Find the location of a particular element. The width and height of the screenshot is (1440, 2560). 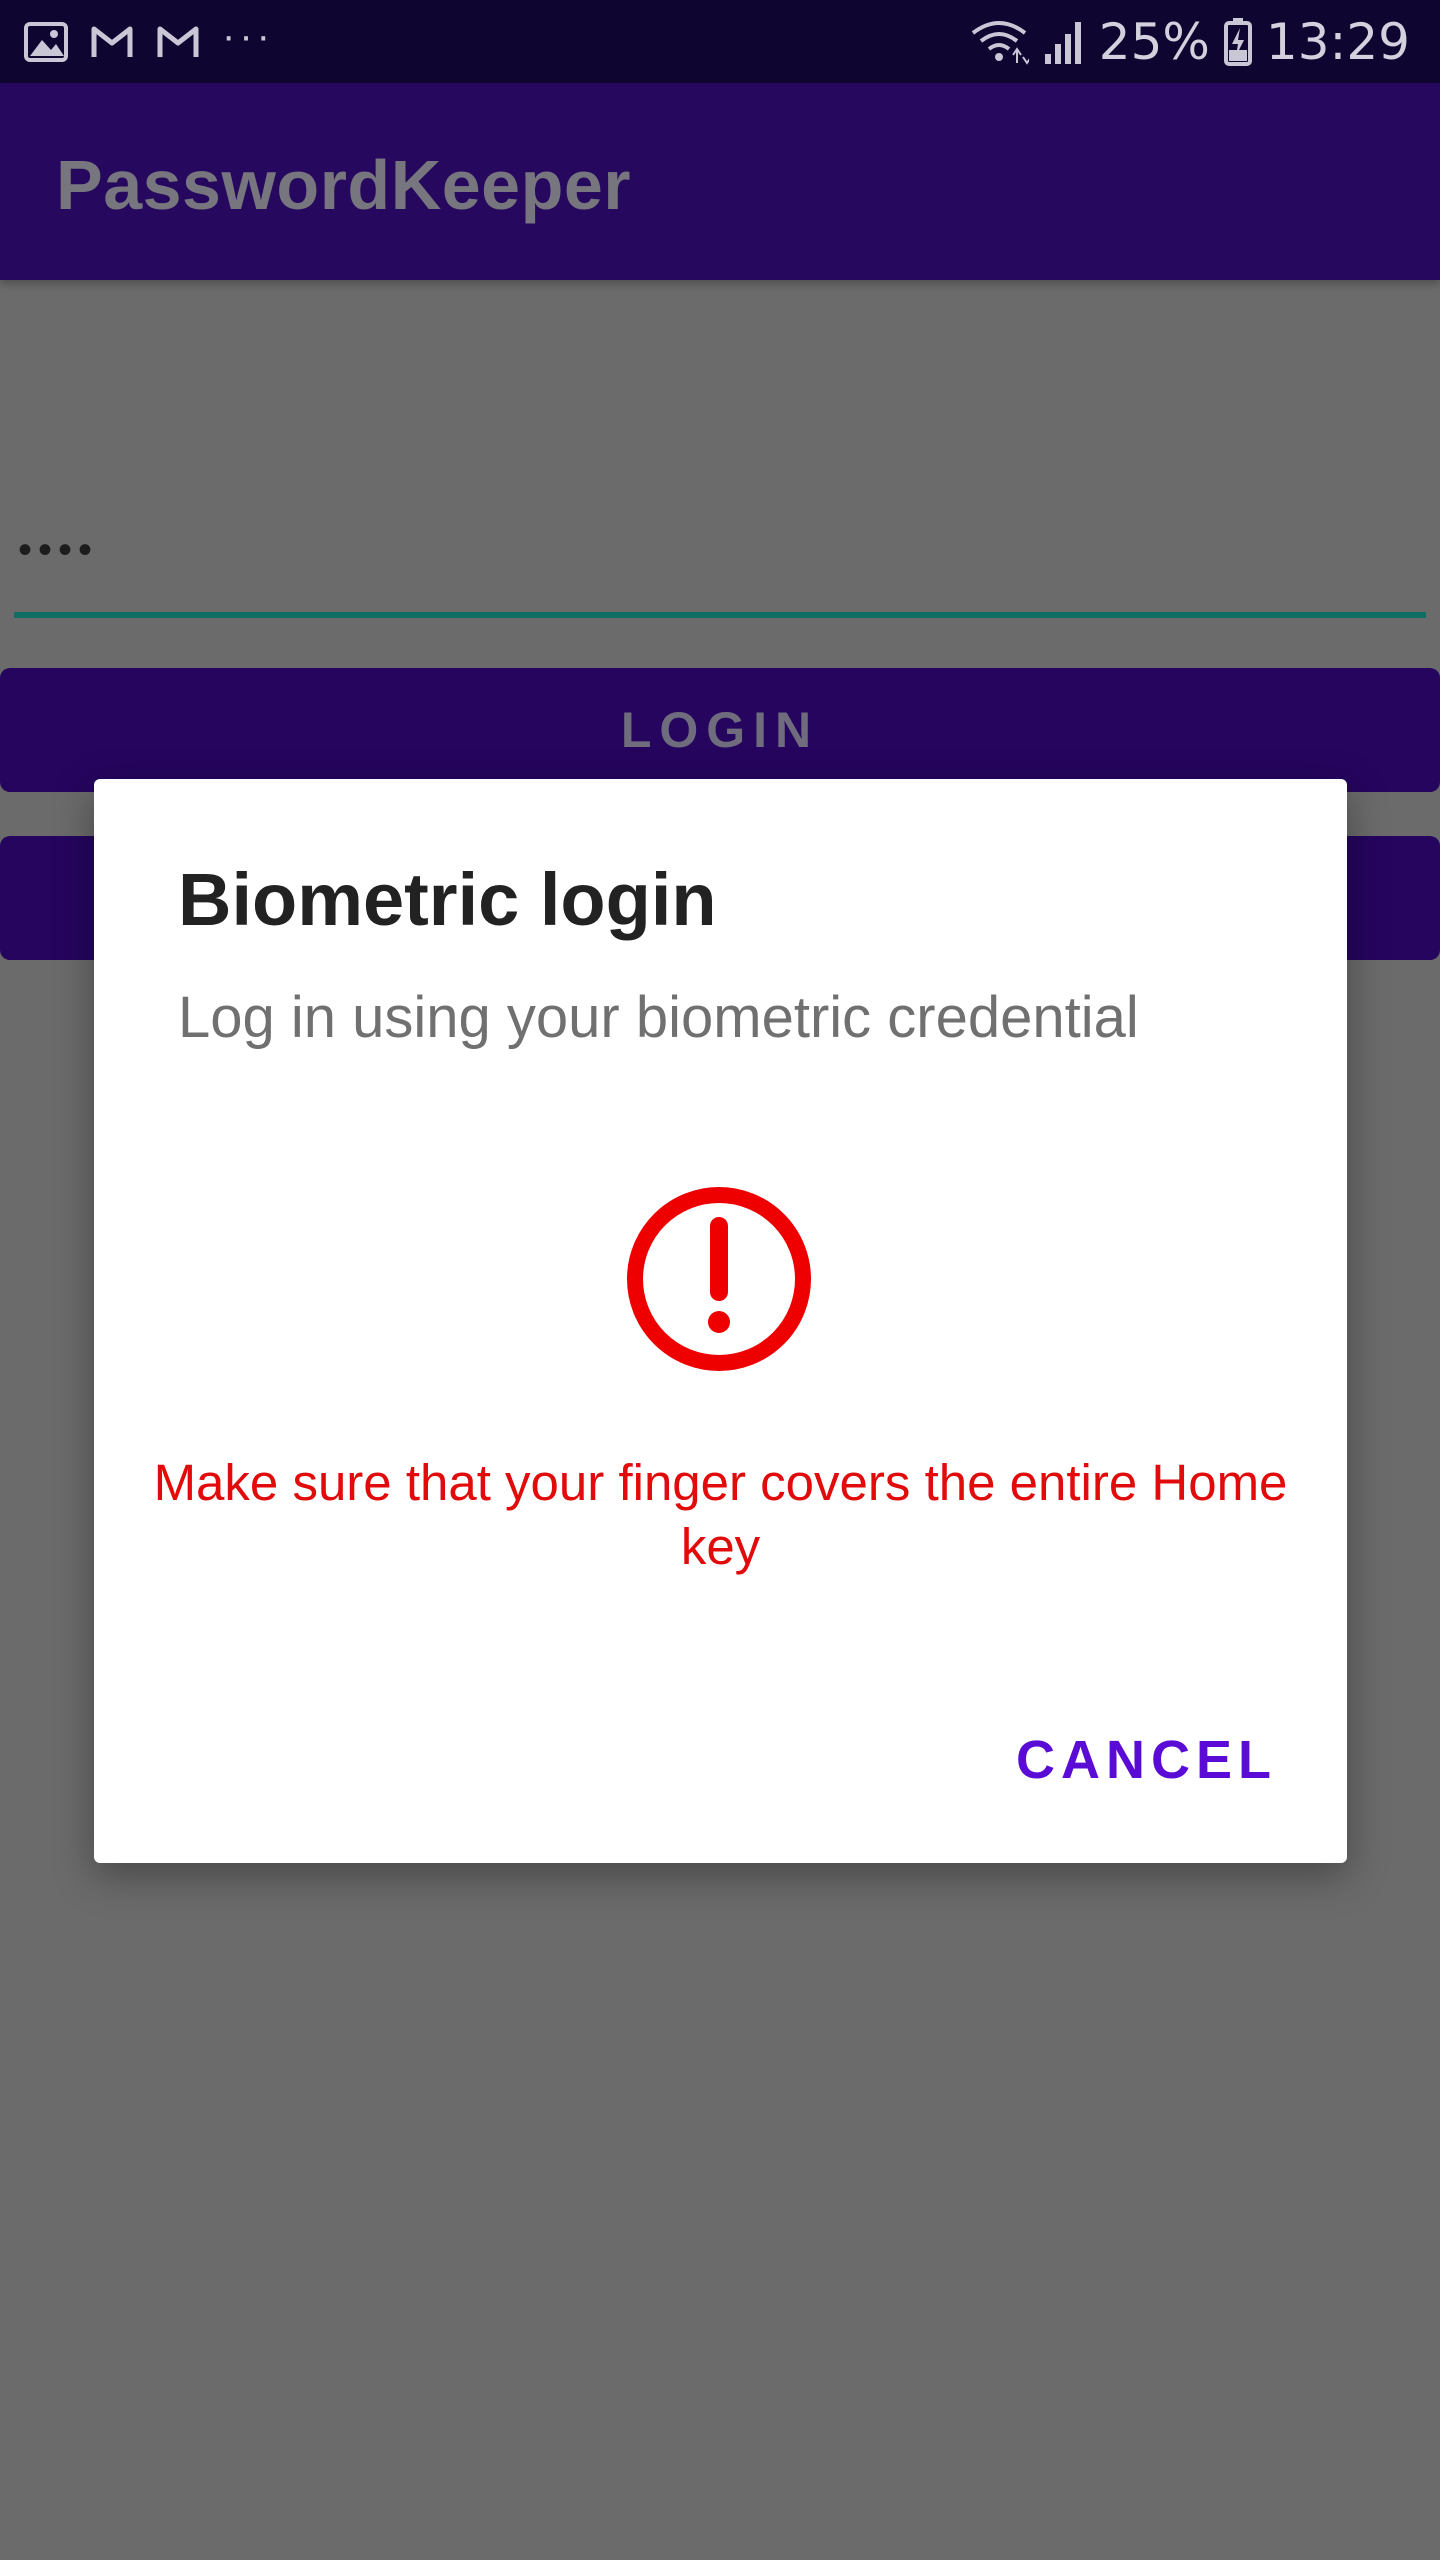

error-exclamation-icon is located at coordinates (719, 1279).